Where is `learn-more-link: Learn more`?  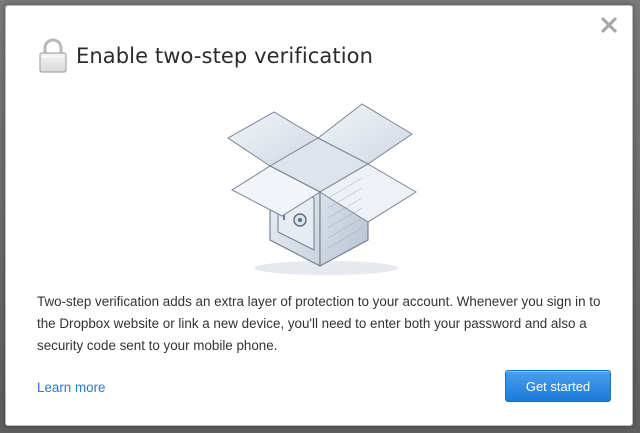
learn-more-link: Learn more is located at coordinates (71, 387).